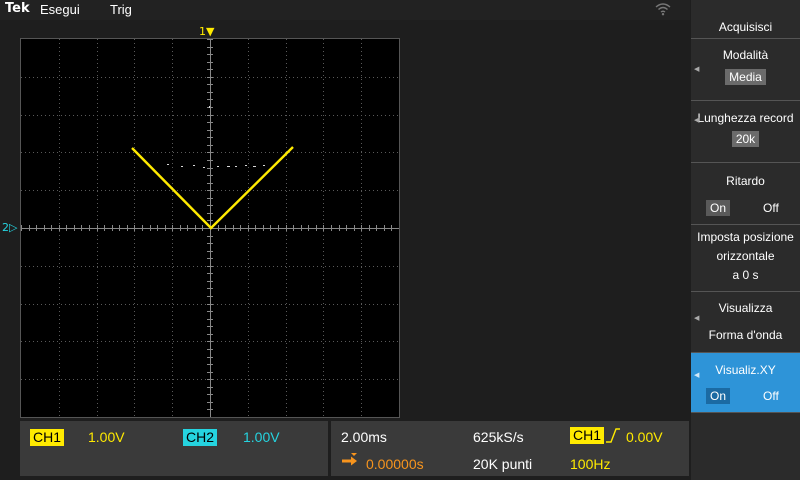 The image size is (800, 480). I want to click on side-menu-title: Acquisisci, so click(745, 27).